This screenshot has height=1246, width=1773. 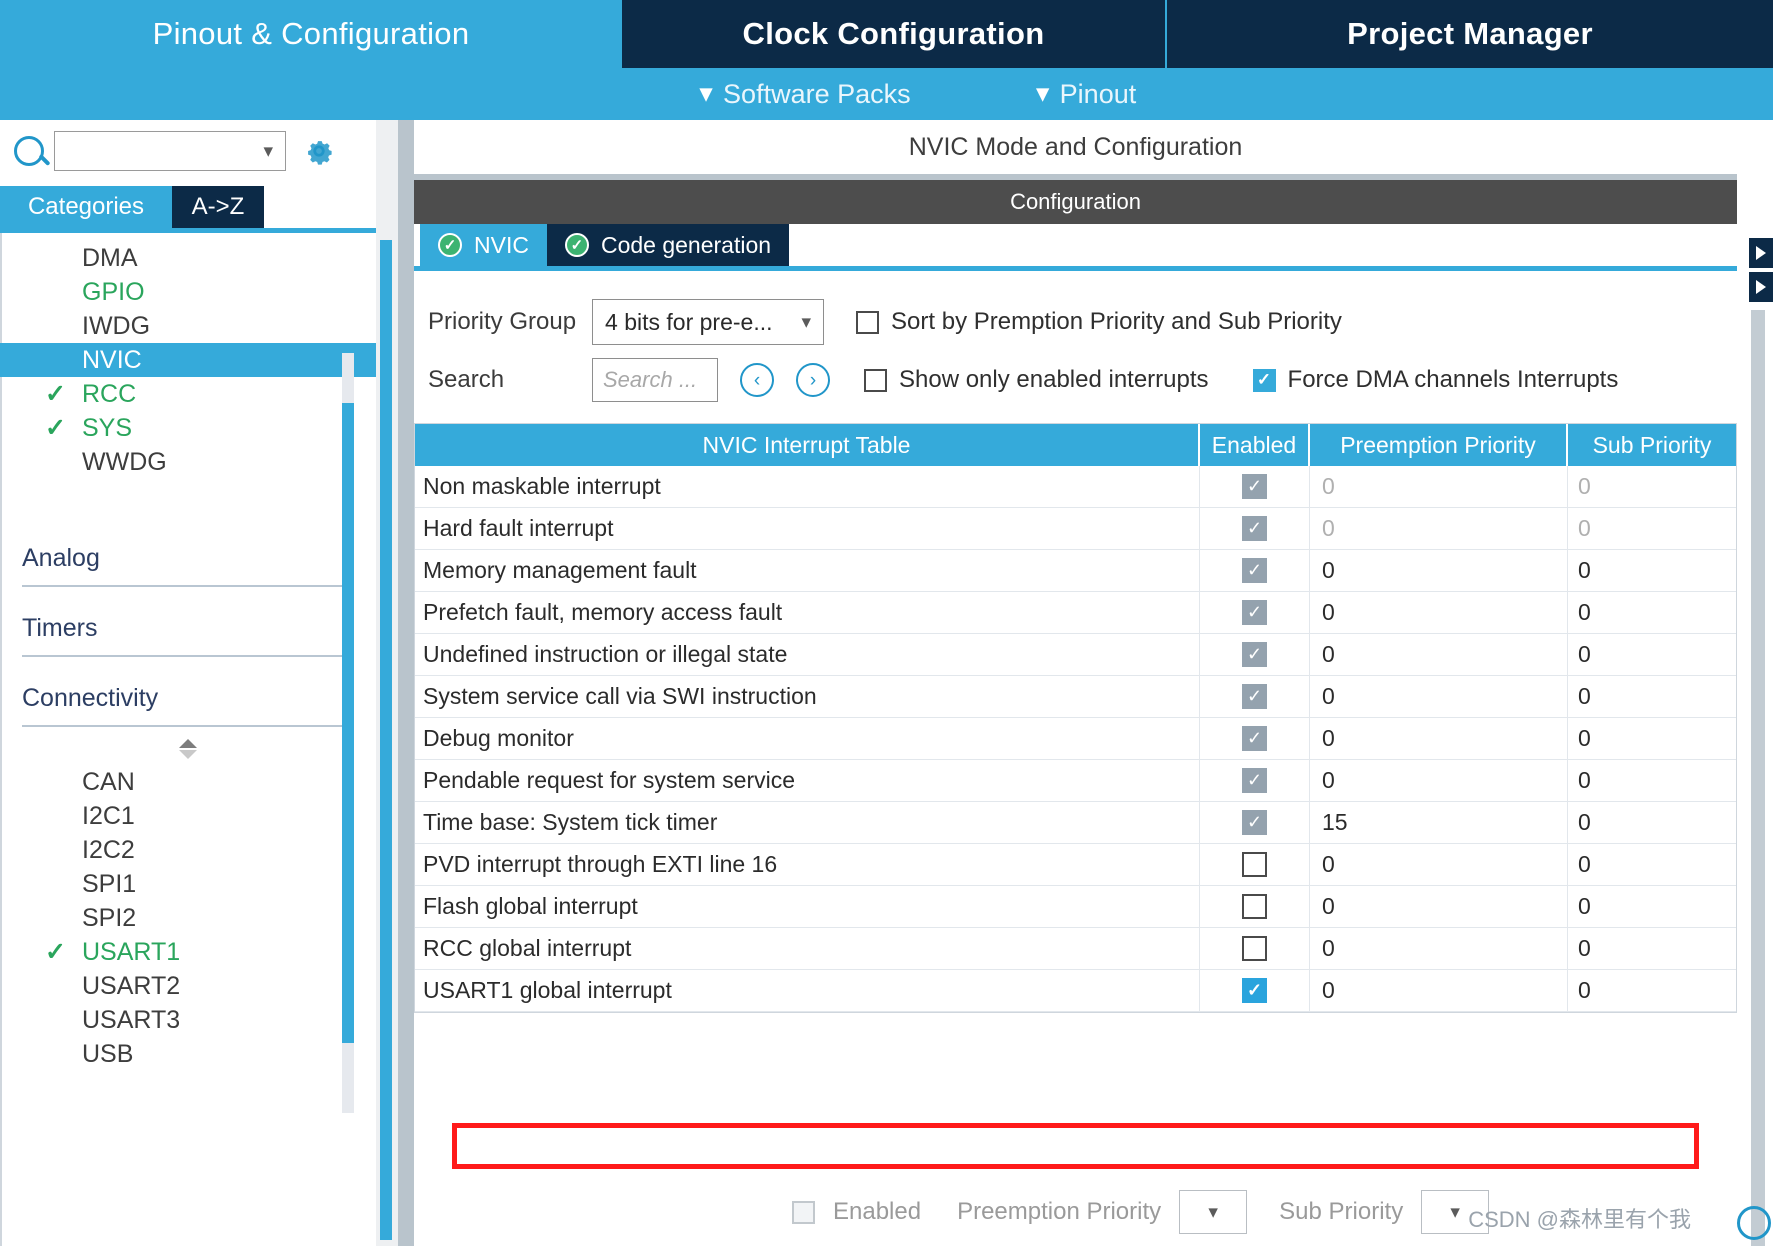 I want to click on priority-group-select: 4 bits for pre-e... ▾, so click(x=708, y=322).